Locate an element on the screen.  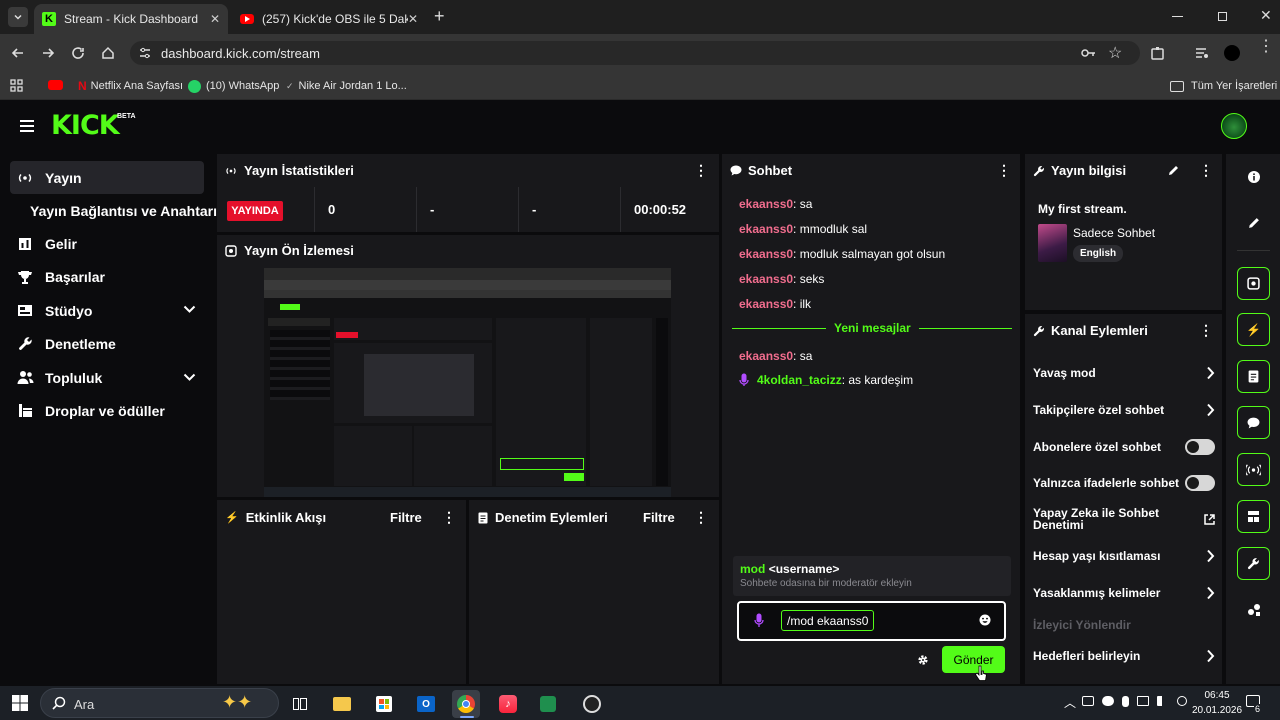
modlog-filter-button: Filtre is located at coordinates (659, 517).